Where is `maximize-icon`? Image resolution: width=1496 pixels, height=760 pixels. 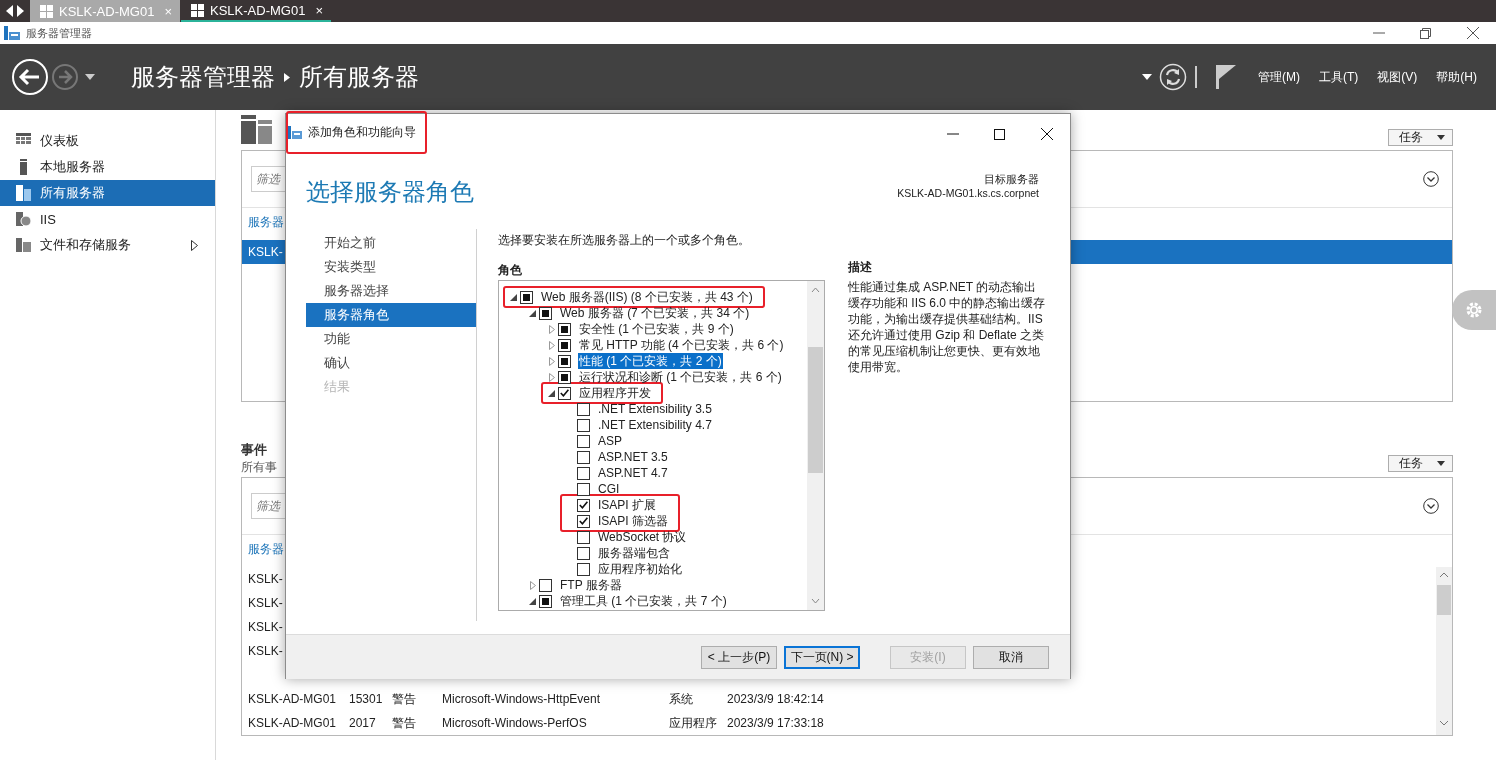 maximize-icon is located at coordinates (999, 134).